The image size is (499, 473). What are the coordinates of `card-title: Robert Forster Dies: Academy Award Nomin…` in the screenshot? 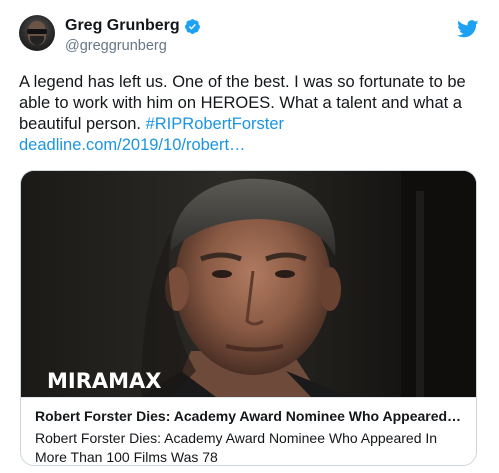 It's located at (249, 416).